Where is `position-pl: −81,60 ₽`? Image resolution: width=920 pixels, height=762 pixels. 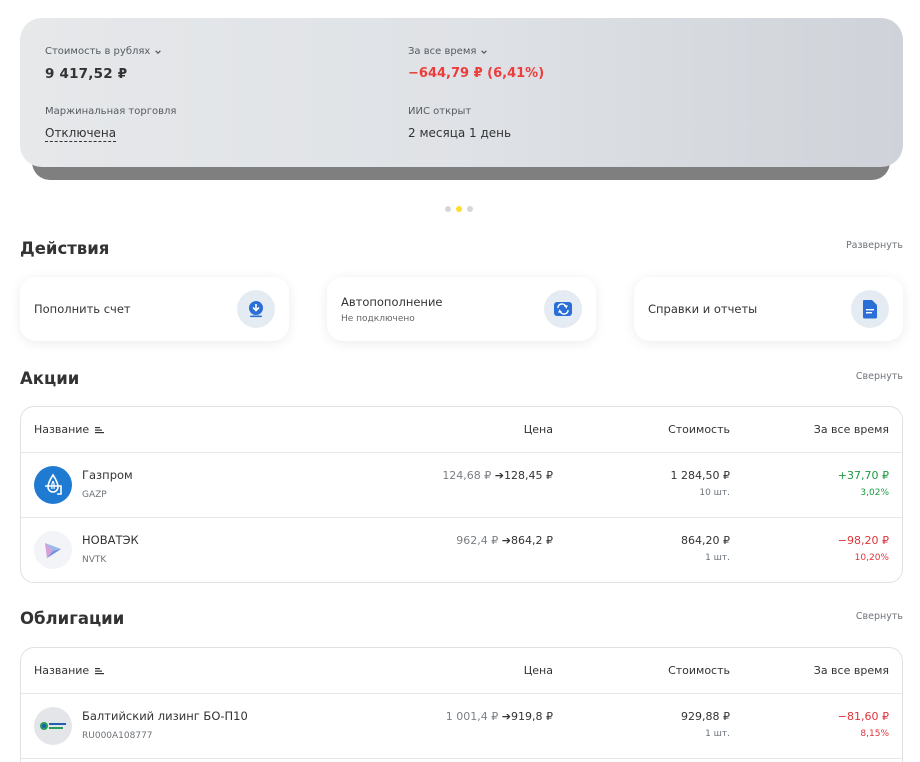 position-pl: −81,60 ₽ is located at coordinates (863, 716).